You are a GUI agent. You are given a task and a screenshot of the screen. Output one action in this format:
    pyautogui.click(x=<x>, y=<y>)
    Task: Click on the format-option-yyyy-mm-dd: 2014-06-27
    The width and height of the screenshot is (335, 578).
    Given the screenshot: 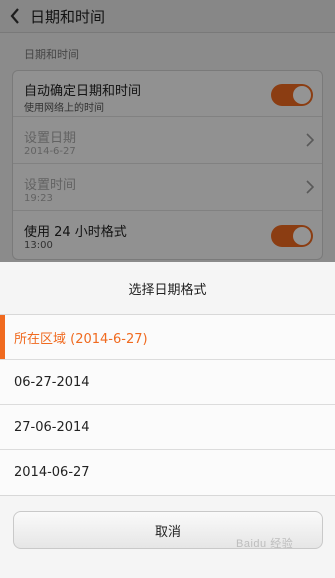 What is the action you would take?
    pyautogui.click(x=167, y=472)
    